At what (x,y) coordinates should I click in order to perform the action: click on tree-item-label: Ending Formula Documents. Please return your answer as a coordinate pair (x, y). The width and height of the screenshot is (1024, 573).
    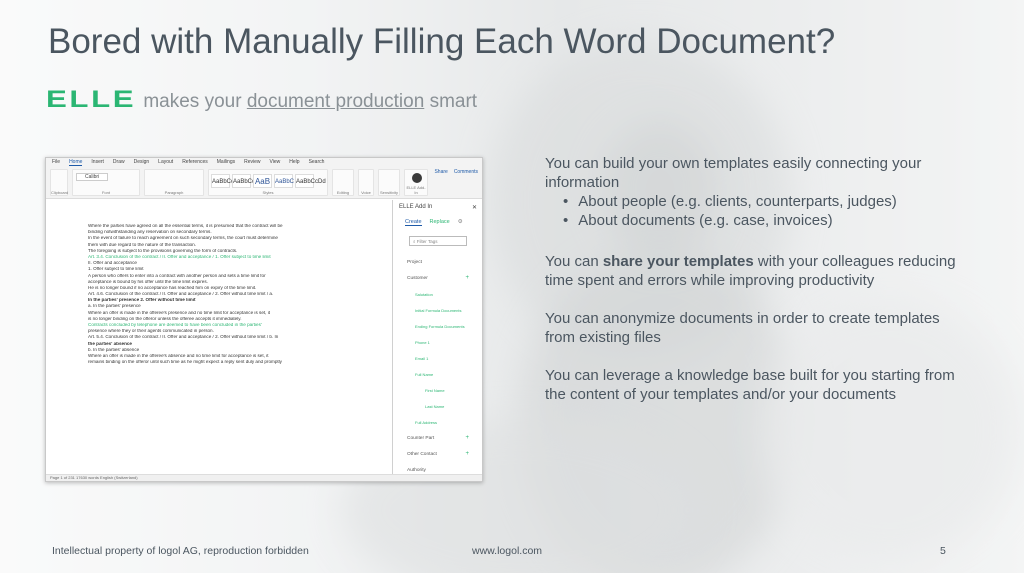
    Looking at the image, I should click on (440, 326).